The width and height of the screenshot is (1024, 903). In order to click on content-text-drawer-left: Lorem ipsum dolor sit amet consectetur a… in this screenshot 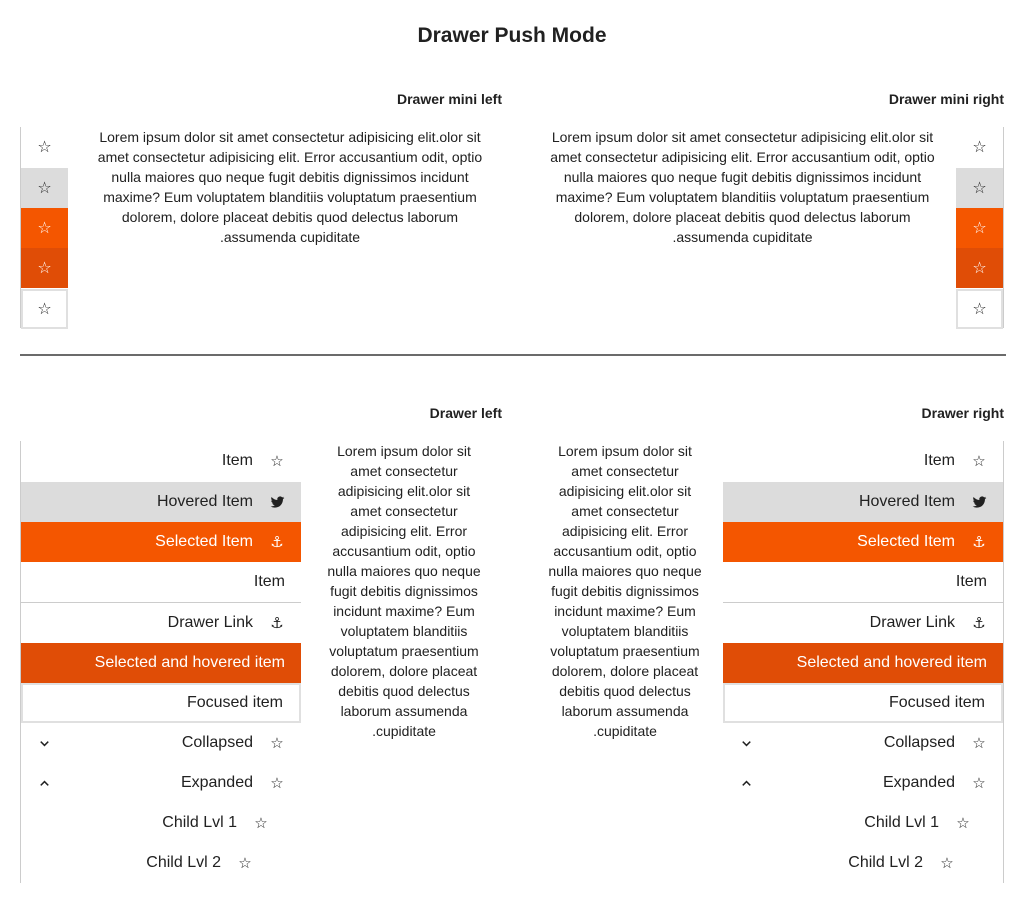, I will do `click(404, 591)`.